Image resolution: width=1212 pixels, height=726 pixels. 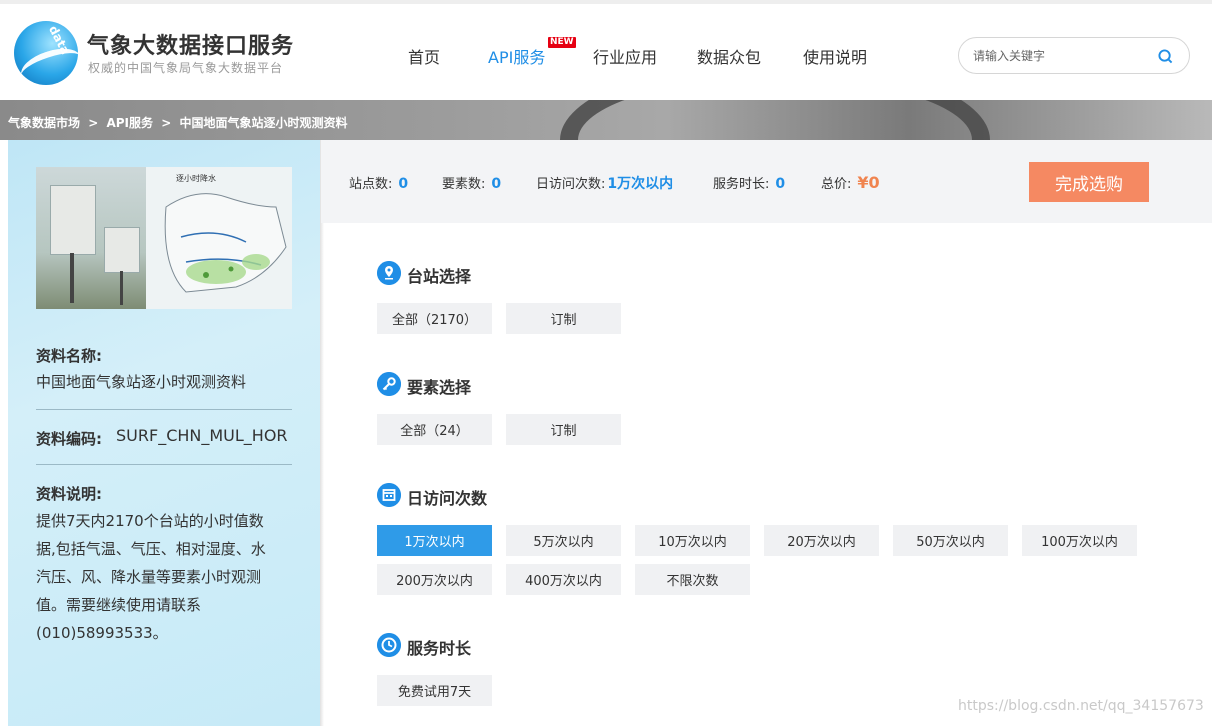 I want to click on location-pin-icon, so click(x=389, y=273).